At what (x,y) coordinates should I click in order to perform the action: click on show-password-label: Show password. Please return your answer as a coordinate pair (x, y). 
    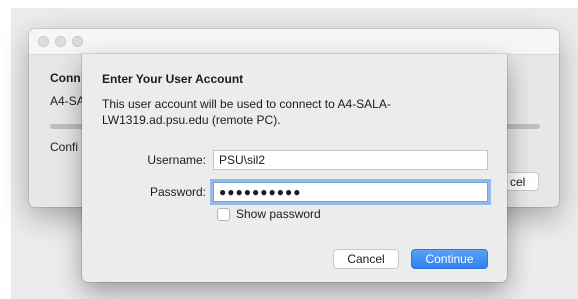
    Looking at the image, I should click on (278, 214).